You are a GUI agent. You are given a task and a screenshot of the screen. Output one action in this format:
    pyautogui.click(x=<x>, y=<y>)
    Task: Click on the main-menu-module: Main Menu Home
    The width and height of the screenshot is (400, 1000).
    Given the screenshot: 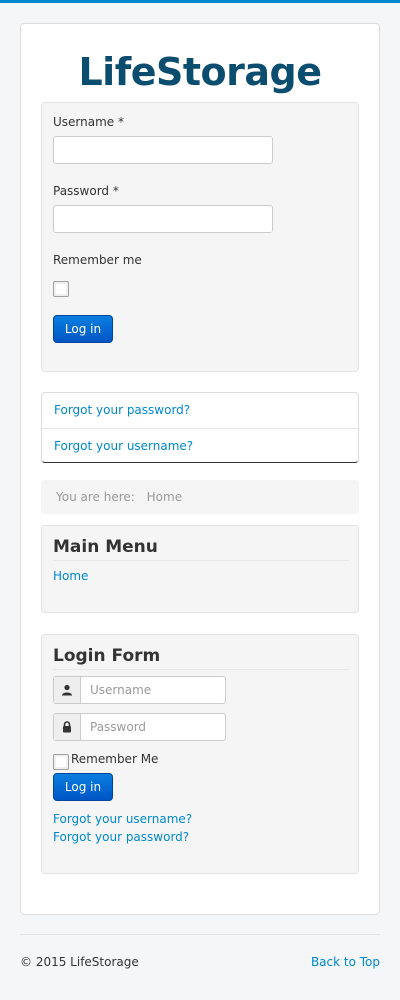 What is the action you would take?
    pyautogui.click(x=200, y=569)
    